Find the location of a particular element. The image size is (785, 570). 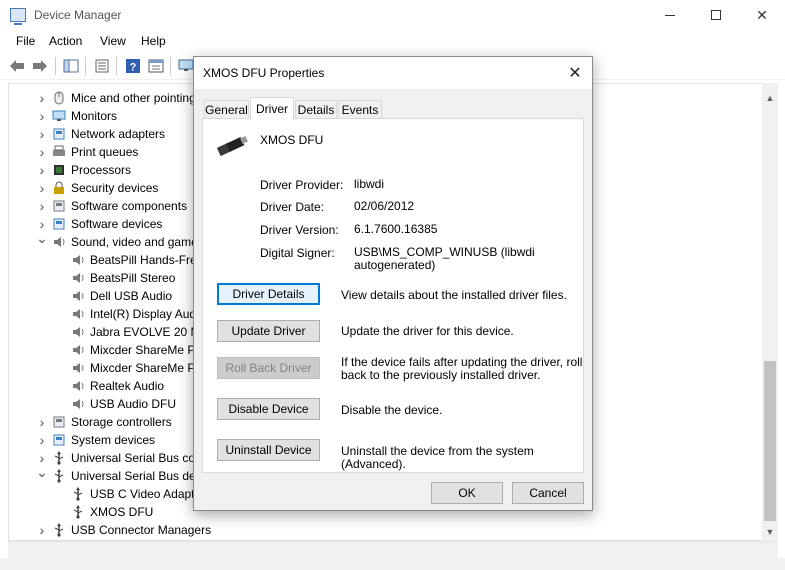

mouse-icon is located at coordinates (59, 98).